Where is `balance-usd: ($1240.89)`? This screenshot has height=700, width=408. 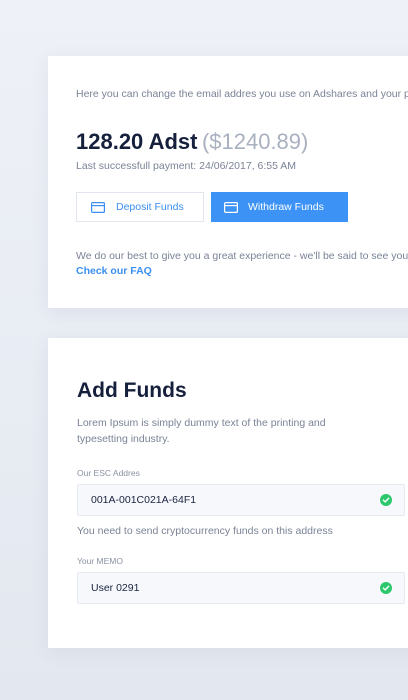 balance-usd: ($1240.89) is located at coordinates (255, 141).